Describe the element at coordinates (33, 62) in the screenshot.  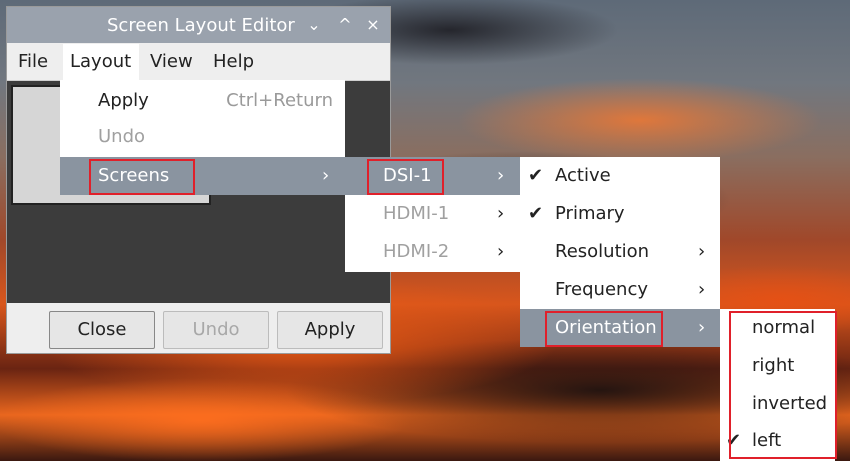
I see `menu-file: File` at that location.